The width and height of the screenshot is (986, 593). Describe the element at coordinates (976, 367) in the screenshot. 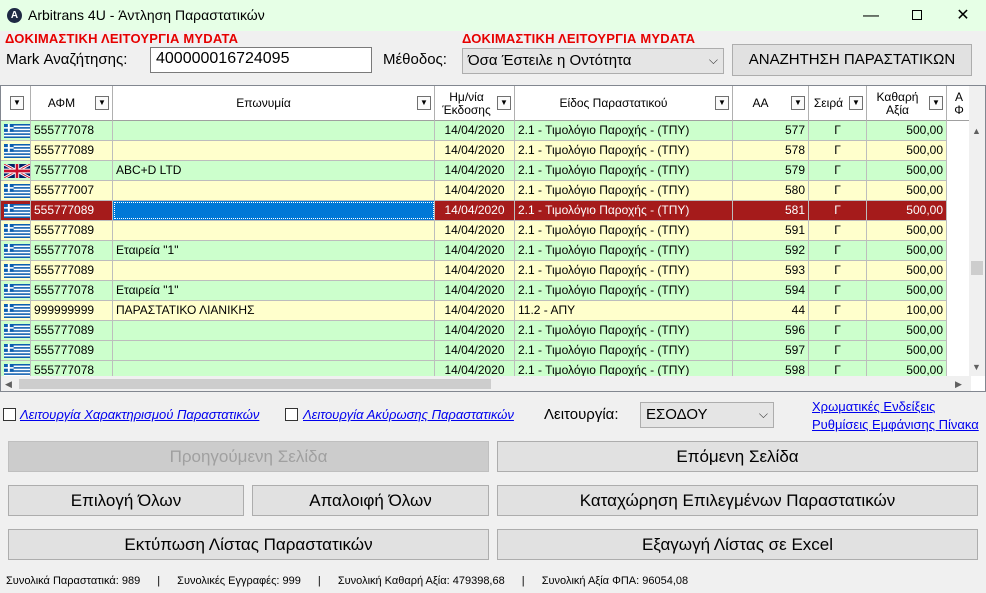

I see `scroll-down-icon: ▼` at that location.